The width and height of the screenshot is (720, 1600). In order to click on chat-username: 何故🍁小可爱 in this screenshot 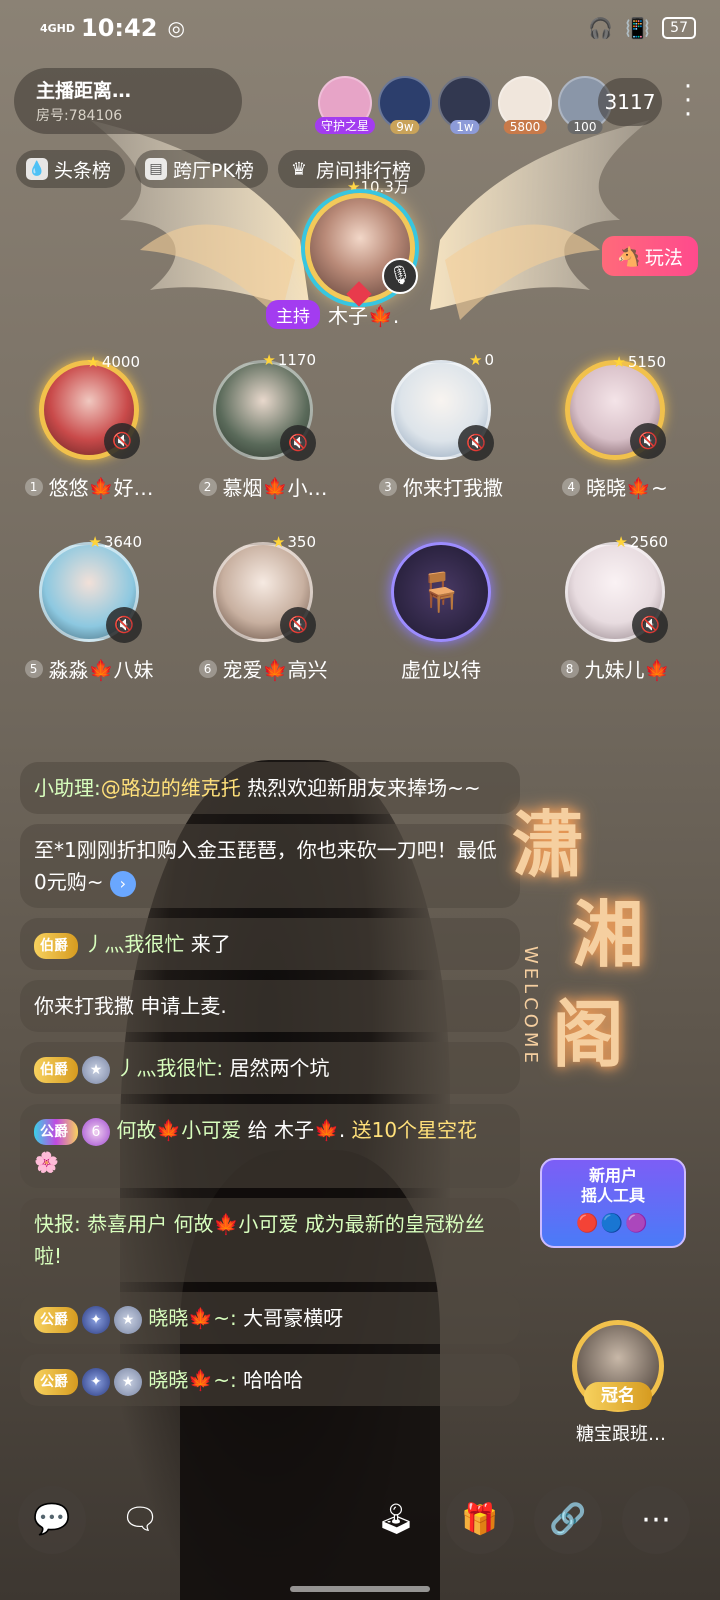, I will do `click(178, 1130)`.